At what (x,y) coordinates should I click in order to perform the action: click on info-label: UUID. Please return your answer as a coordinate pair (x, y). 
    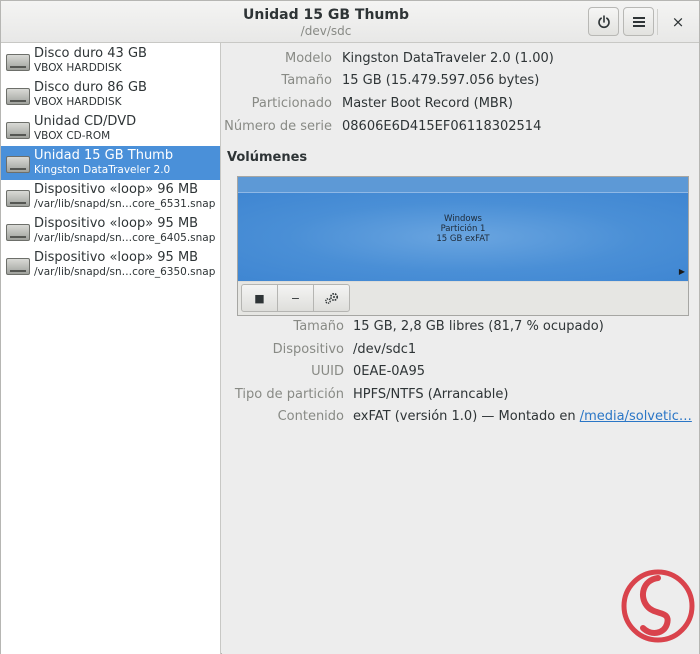
    Looking at the image, I should click on (327, 371).